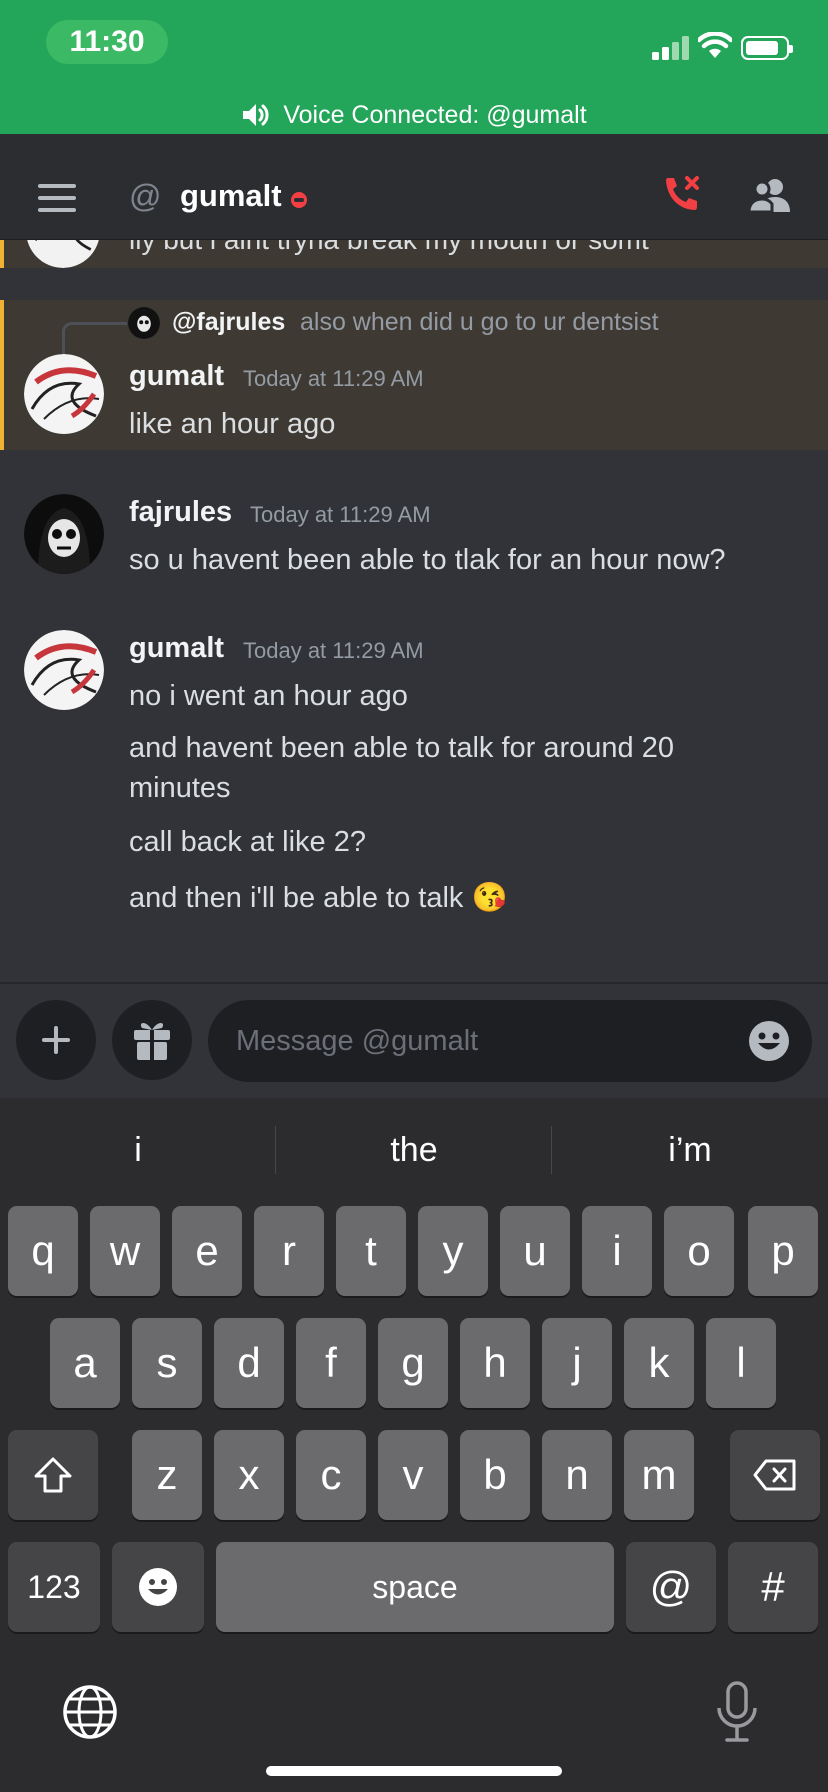 Image resolution: width=828 pixels, height=1792 pixels. I want to click on key-e: e, so click(207, 1251).